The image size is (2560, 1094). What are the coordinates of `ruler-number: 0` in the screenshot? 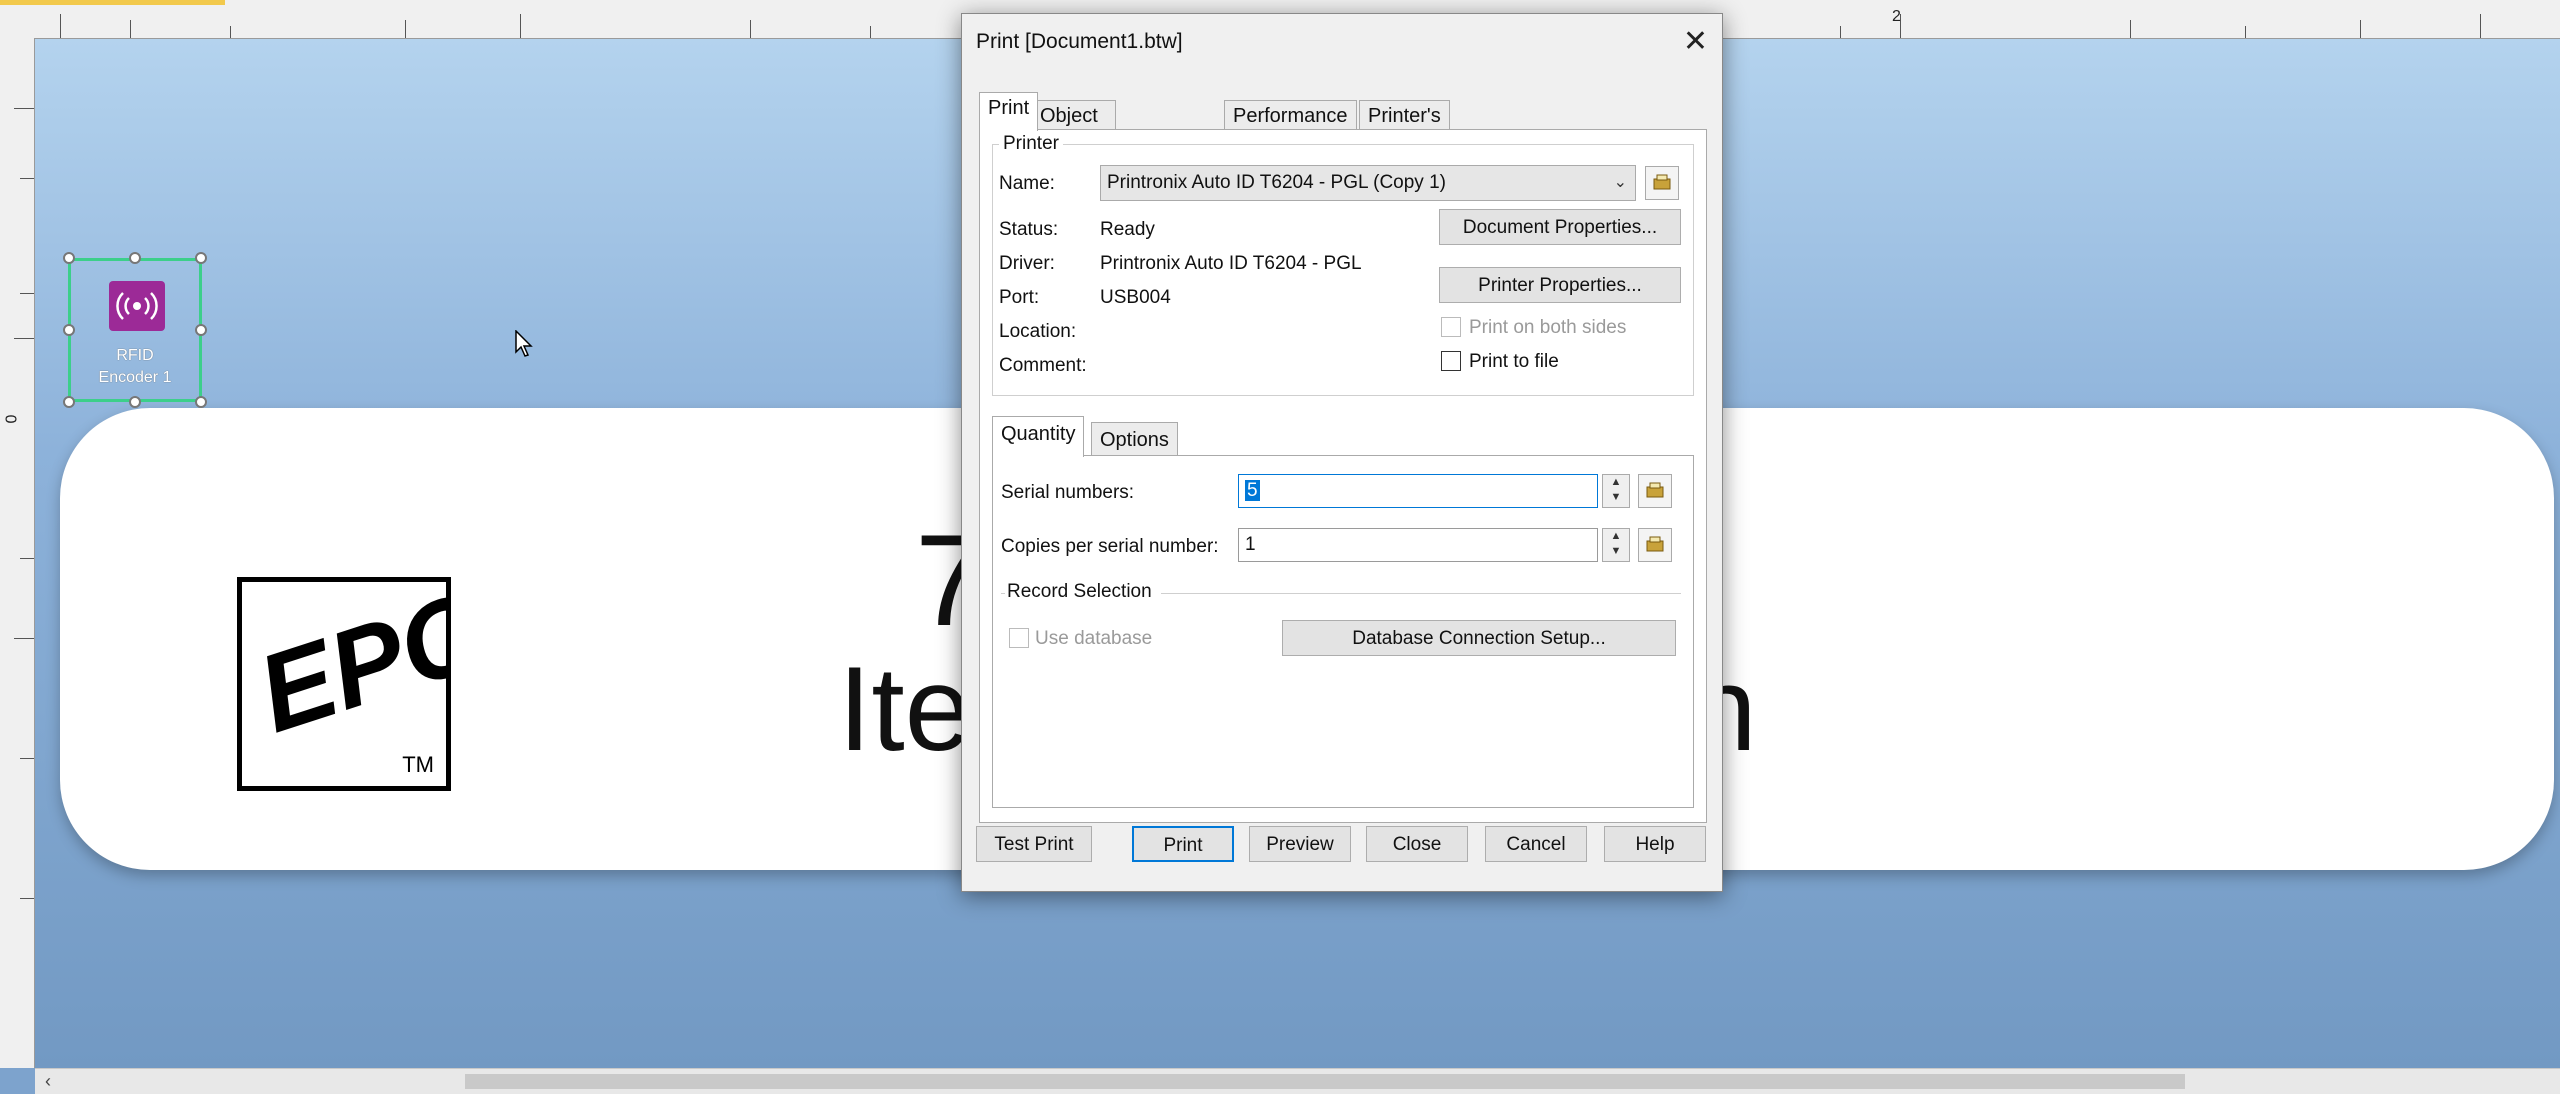 It's located at (12, 419).